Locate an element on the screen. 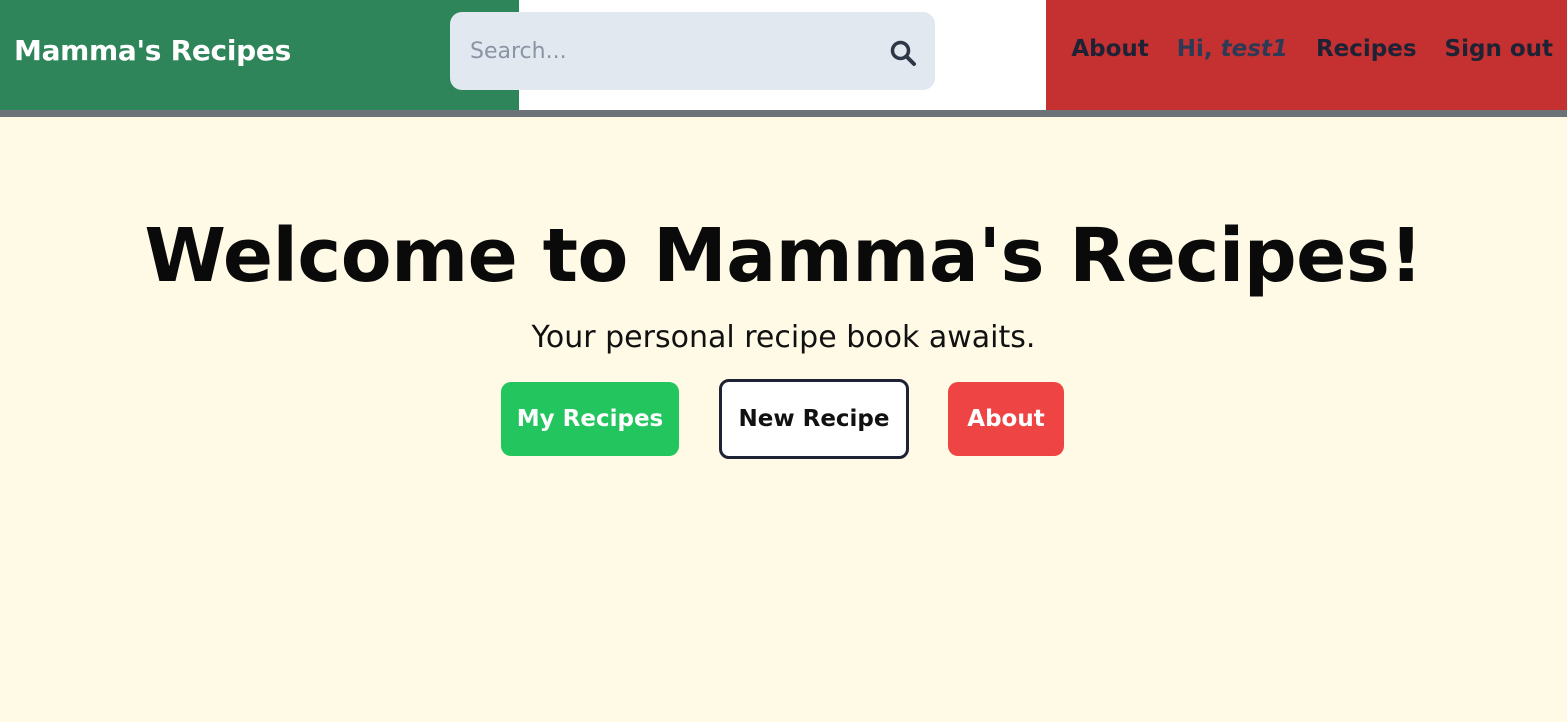  search-icon is located at coordinates (903, 53).